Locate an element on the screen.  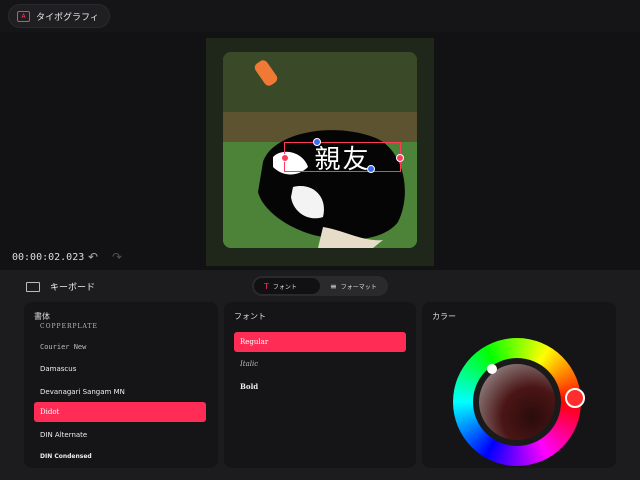
typeface-item: Copperplate is located at coordinates (120, 326).